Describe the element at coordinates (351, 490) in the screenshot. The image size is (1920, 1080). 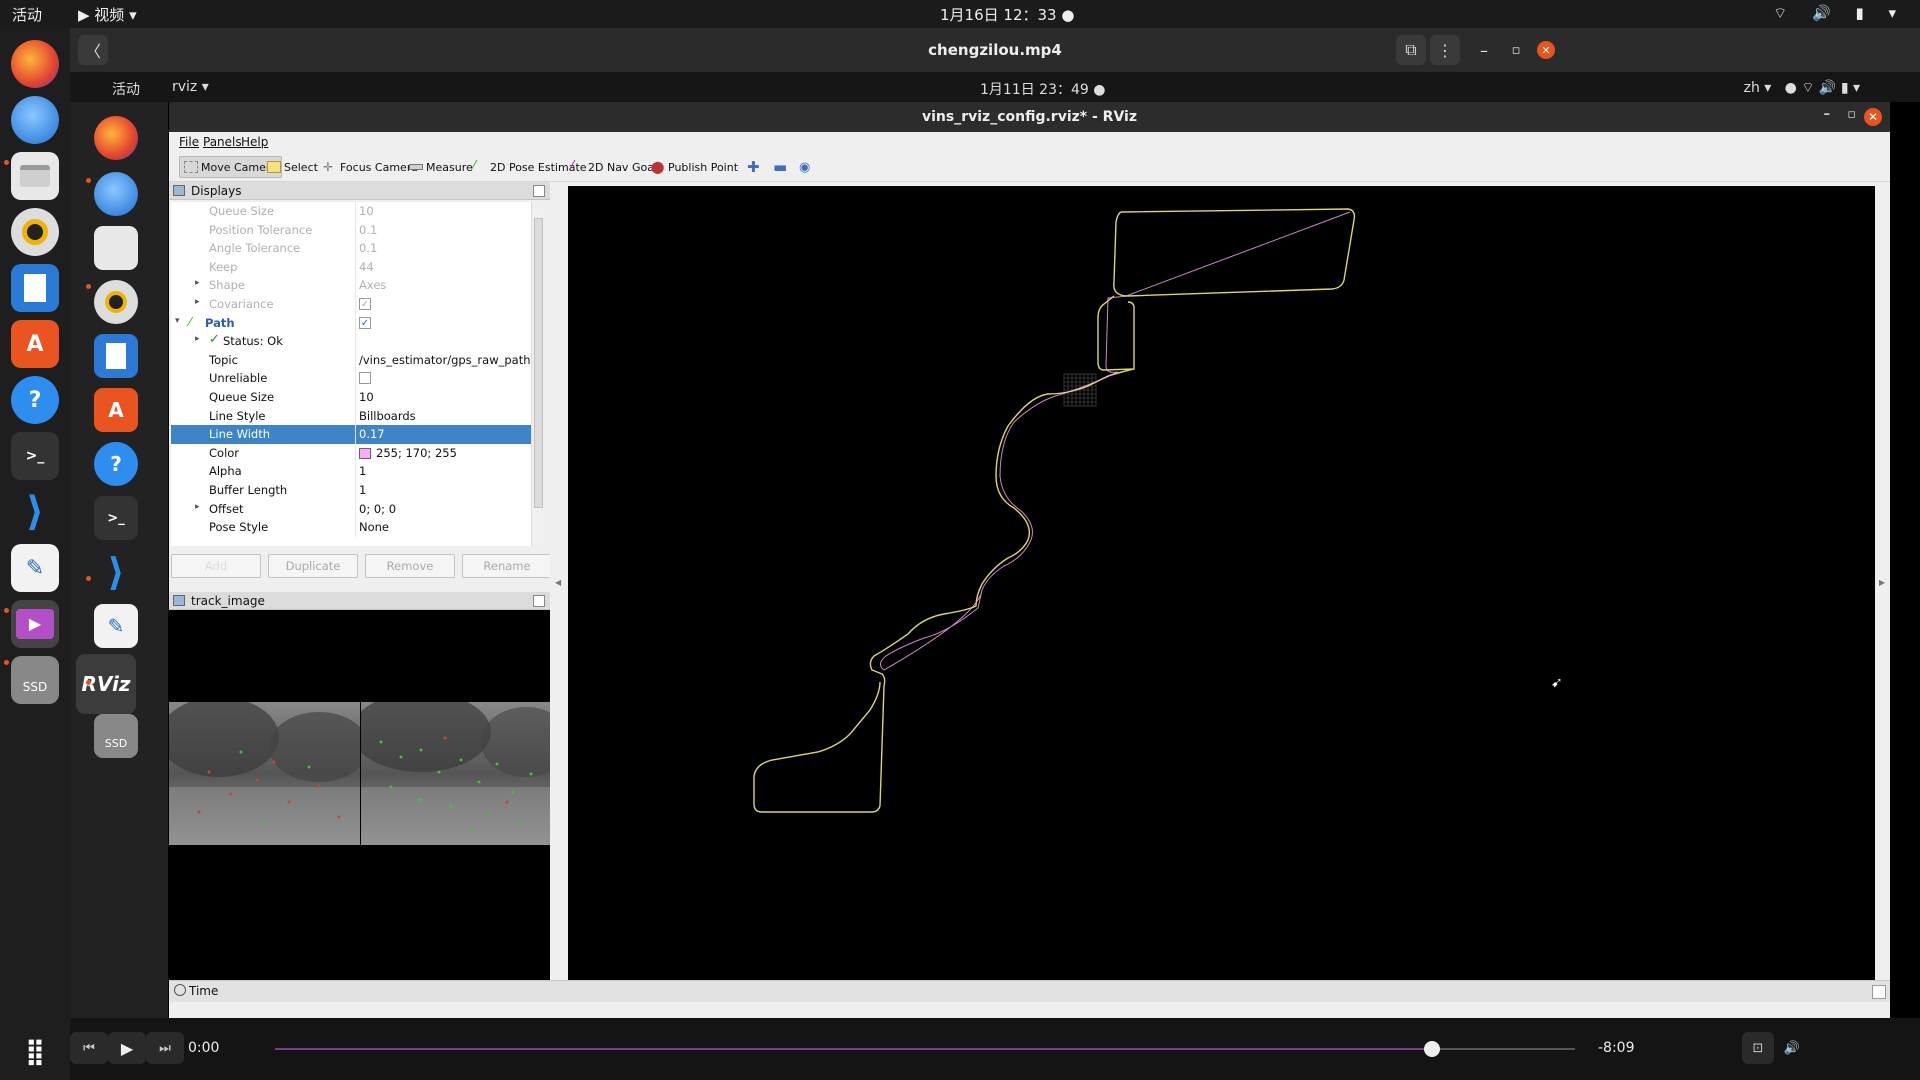
I see `property-row: Buffer Length 1` at that location.